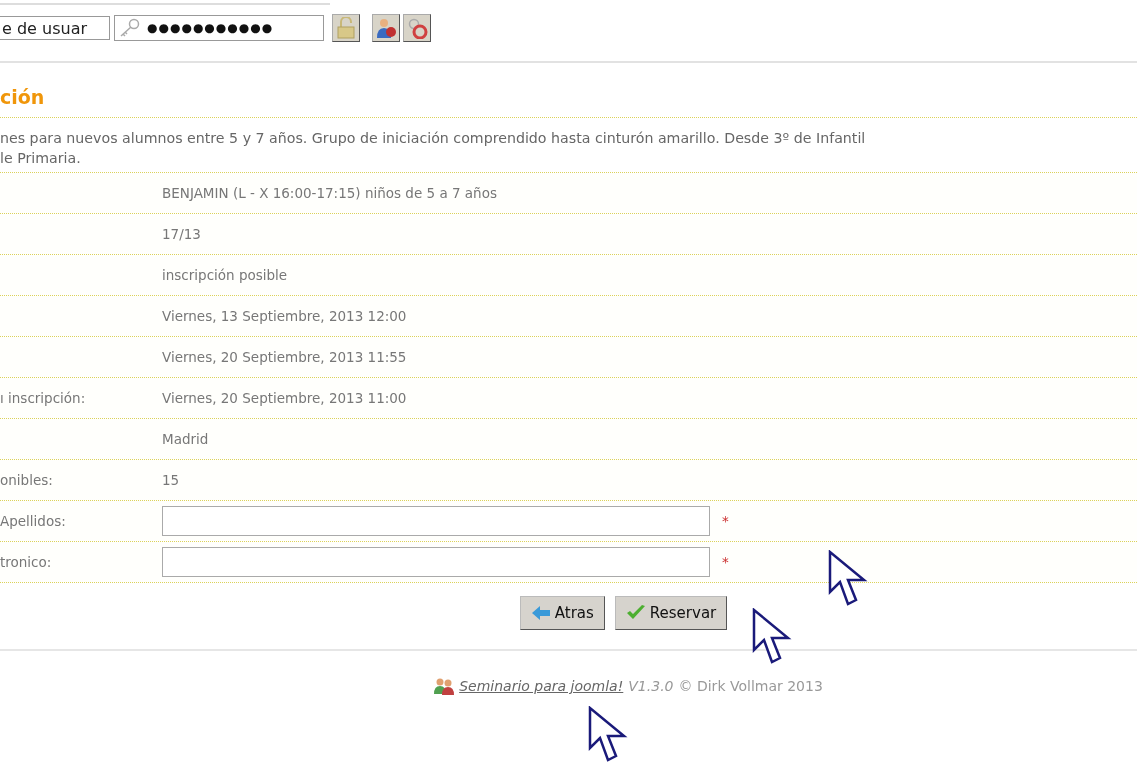 This screenshot has width=1137, height=762. I want to click on section-heading: ción, so click(23, 97).